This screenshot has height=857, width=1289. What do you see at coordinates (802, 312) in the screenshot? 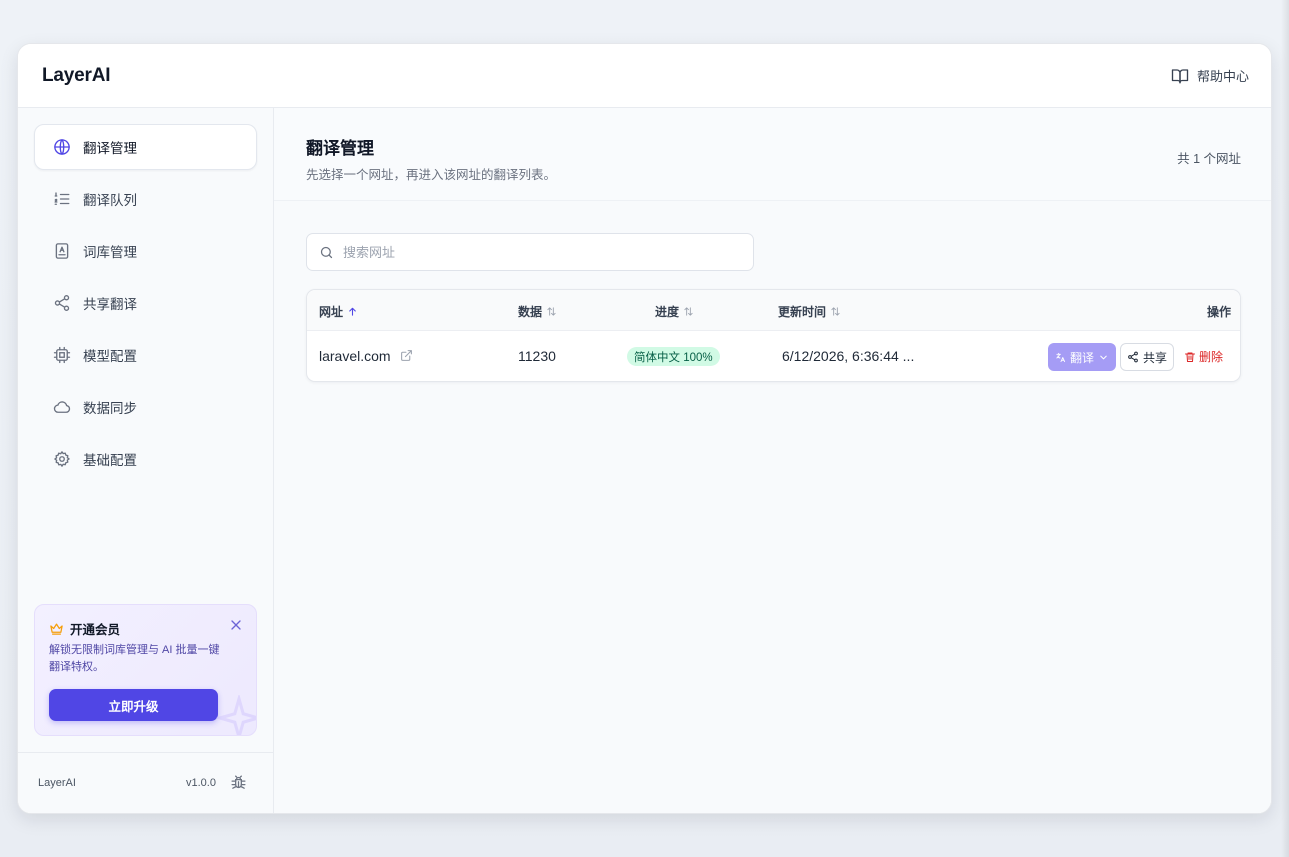
I see `column-label: 更新时间` at bounding box center [802, 312].